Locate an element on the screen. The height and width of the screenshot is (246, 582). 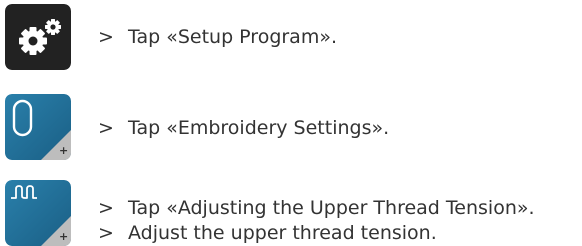
gear-icon is located at coordinates (38, 37).